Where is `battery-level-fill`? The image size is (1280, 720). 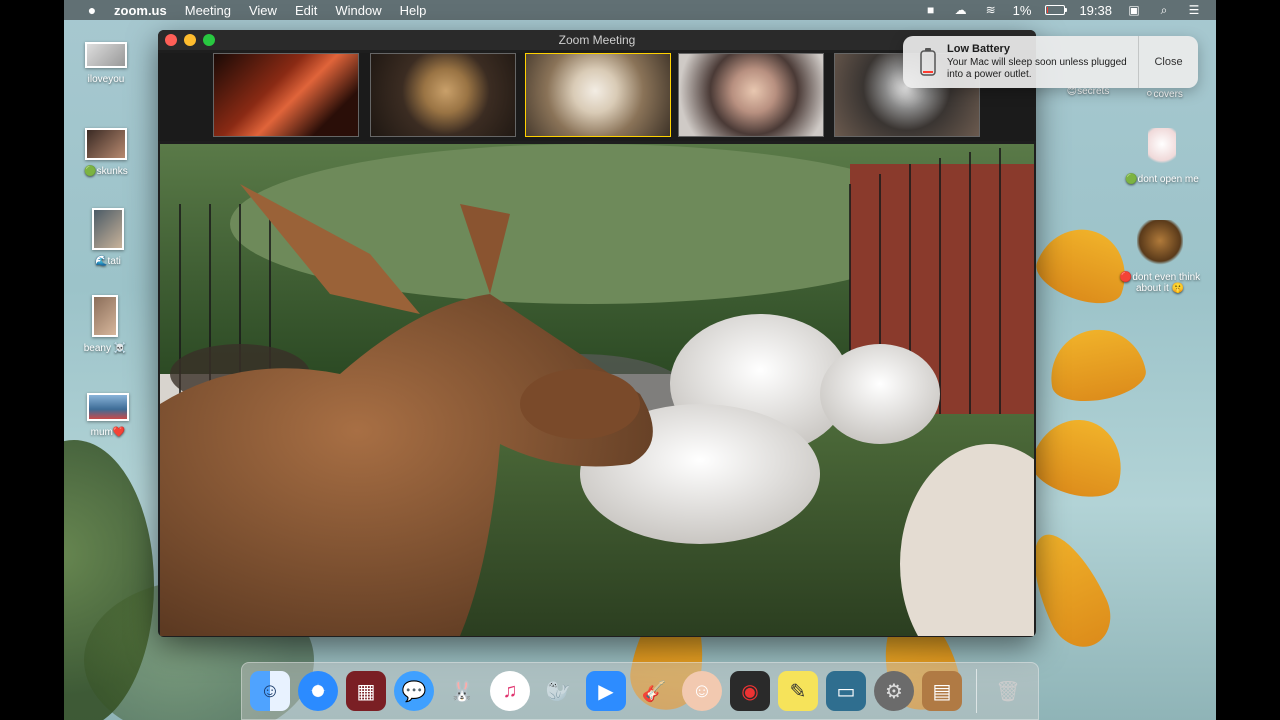 battery-level-fill is located at coordinates (1048, 10).